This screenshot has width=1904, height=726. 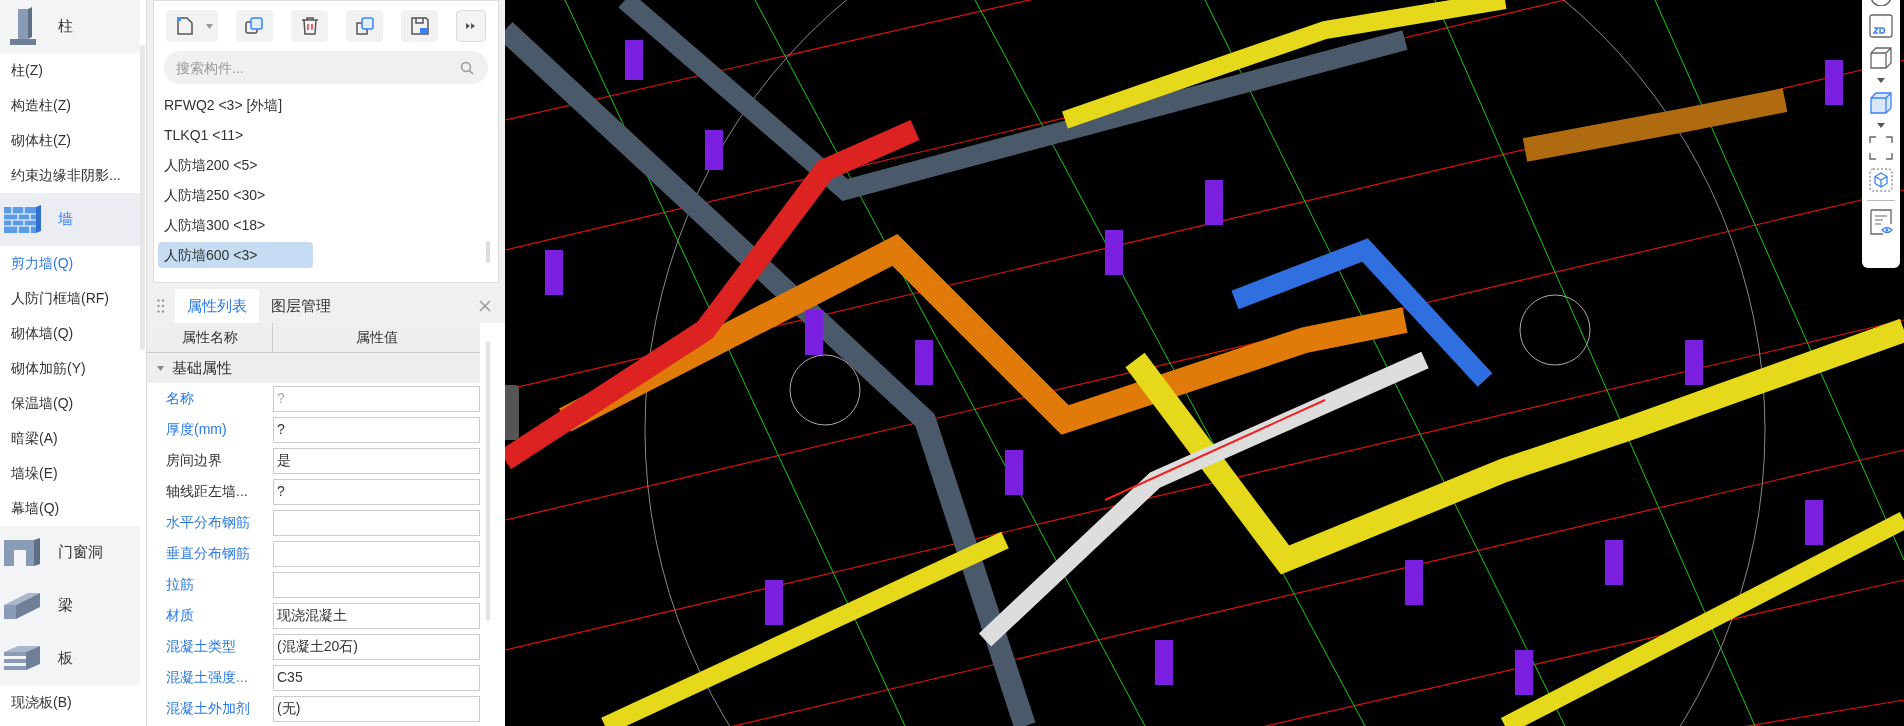 I want to click on component-item: RFWQ2 <3> [外墙], so click(x=235, y=105).